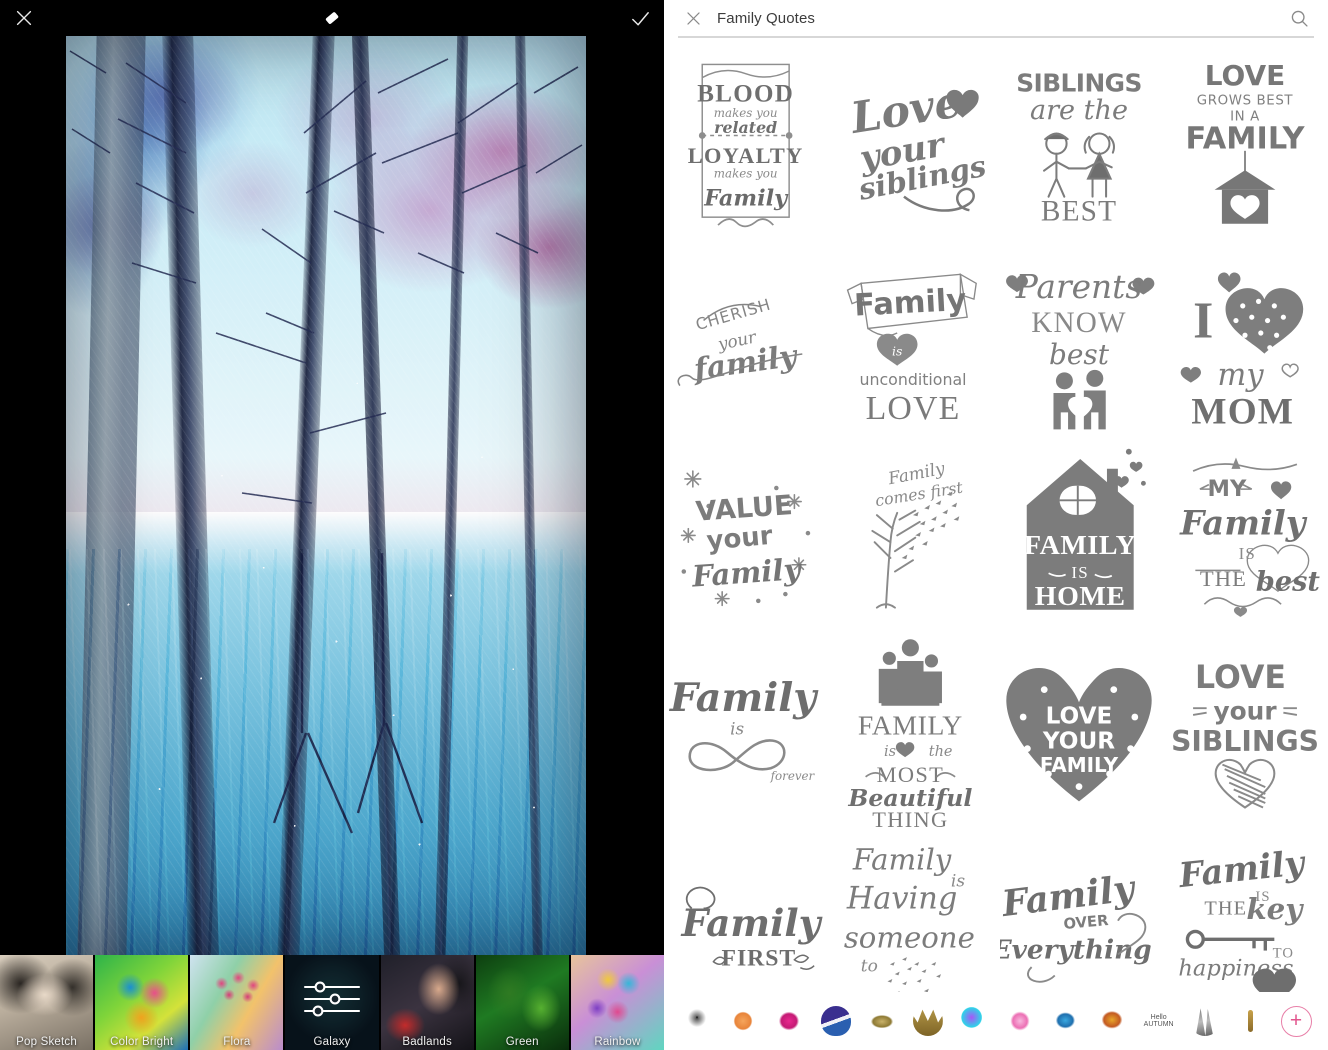 Image resolution: width=1328 pixels, height=1050 pixels. I want to click on sticker-pack-hello-autumn: Hello AUTUMN, so click(1159, 1021).